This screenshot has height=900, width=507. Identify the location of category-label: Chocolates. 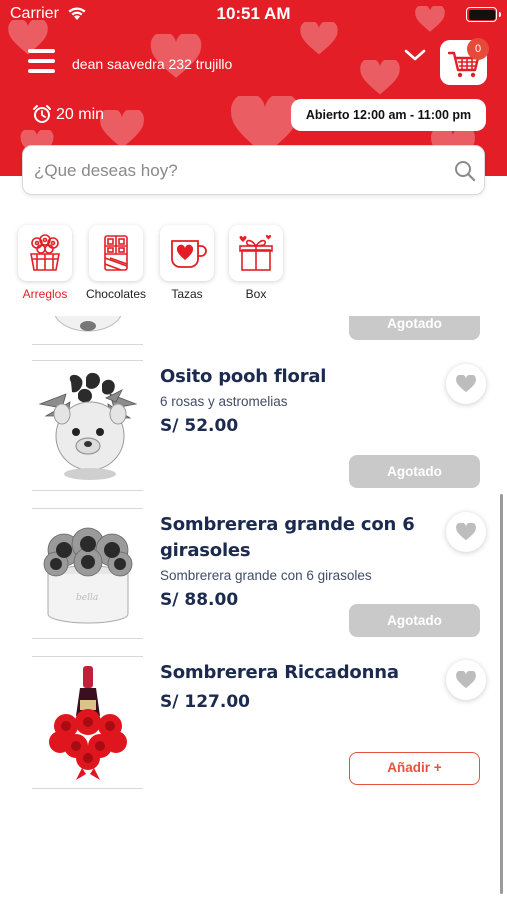
(116, 294).